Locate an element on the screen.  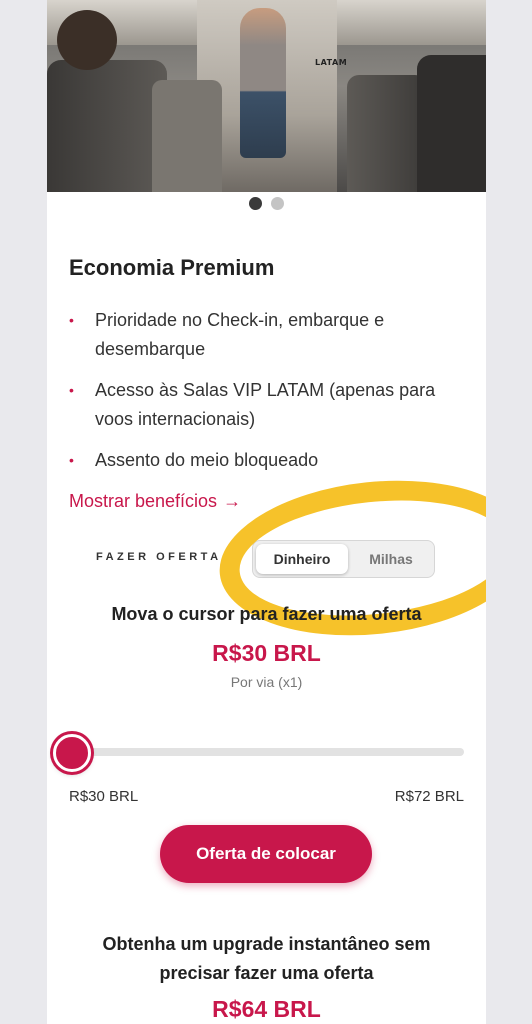
slider-min-label: R$30 BRL is located at coordinates (104, 796).